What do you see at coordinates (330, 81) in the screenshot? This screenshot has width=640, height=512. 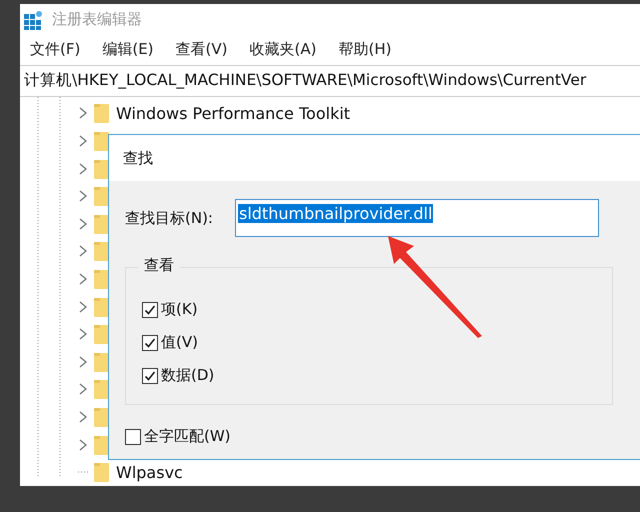 I see `address-bar: 计算机\HKEY_LOCAL_MACHINE\SOFTWARE\Microsoft\Windows\CurrentVer` at bounding box center [330, 81].